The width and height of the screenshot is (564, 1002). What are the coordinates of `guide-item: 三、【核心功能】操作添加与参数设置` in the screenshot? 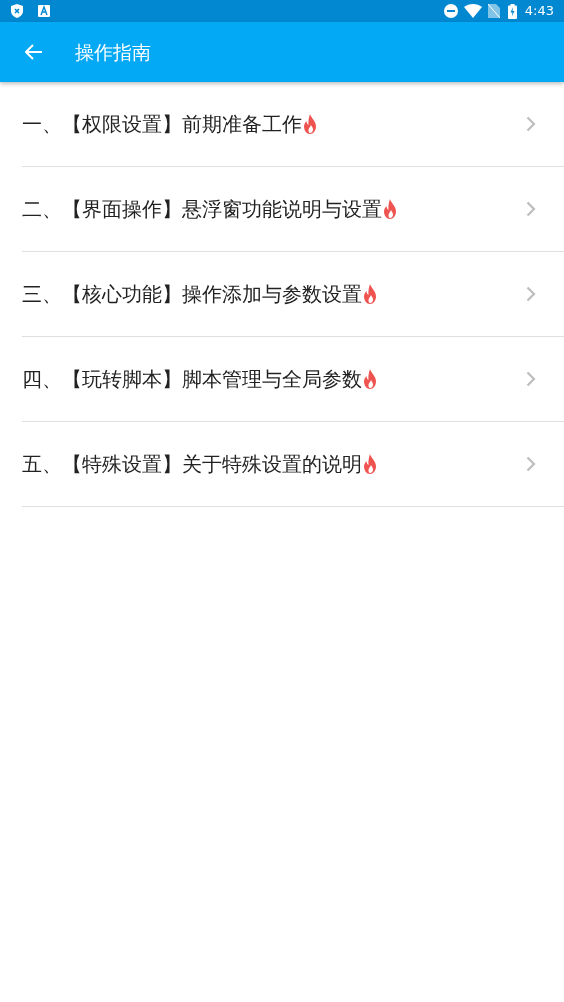 It's located at (293, 294).